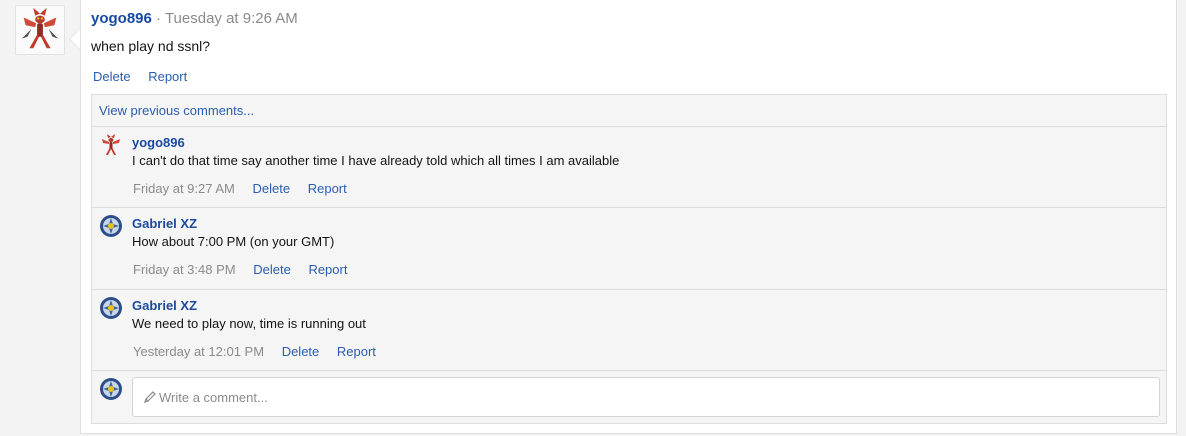  I want to click on comment-timestamp: Friday at 9:27 AM, so click(184, 188).